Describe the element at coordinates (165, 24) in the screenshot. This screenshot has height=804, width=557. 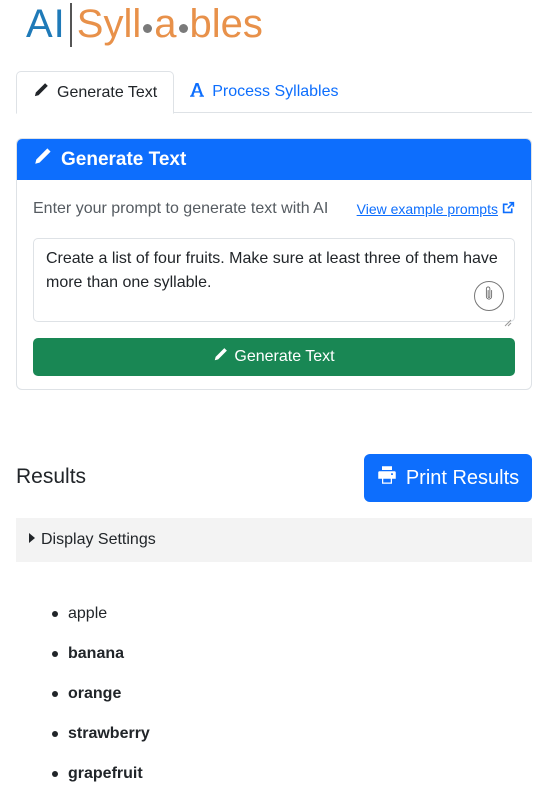
I see `logo-part-2: a` at that location.